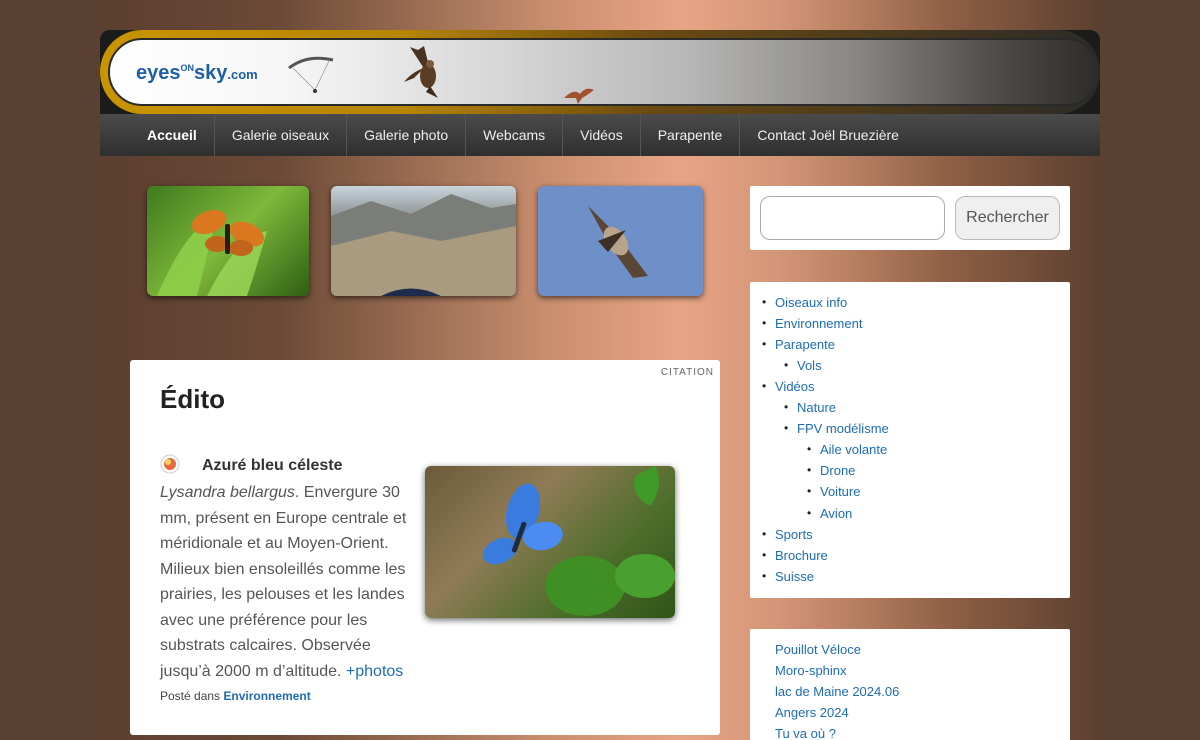  I want to click on category-brochure: Brochure, so click(795, 555).